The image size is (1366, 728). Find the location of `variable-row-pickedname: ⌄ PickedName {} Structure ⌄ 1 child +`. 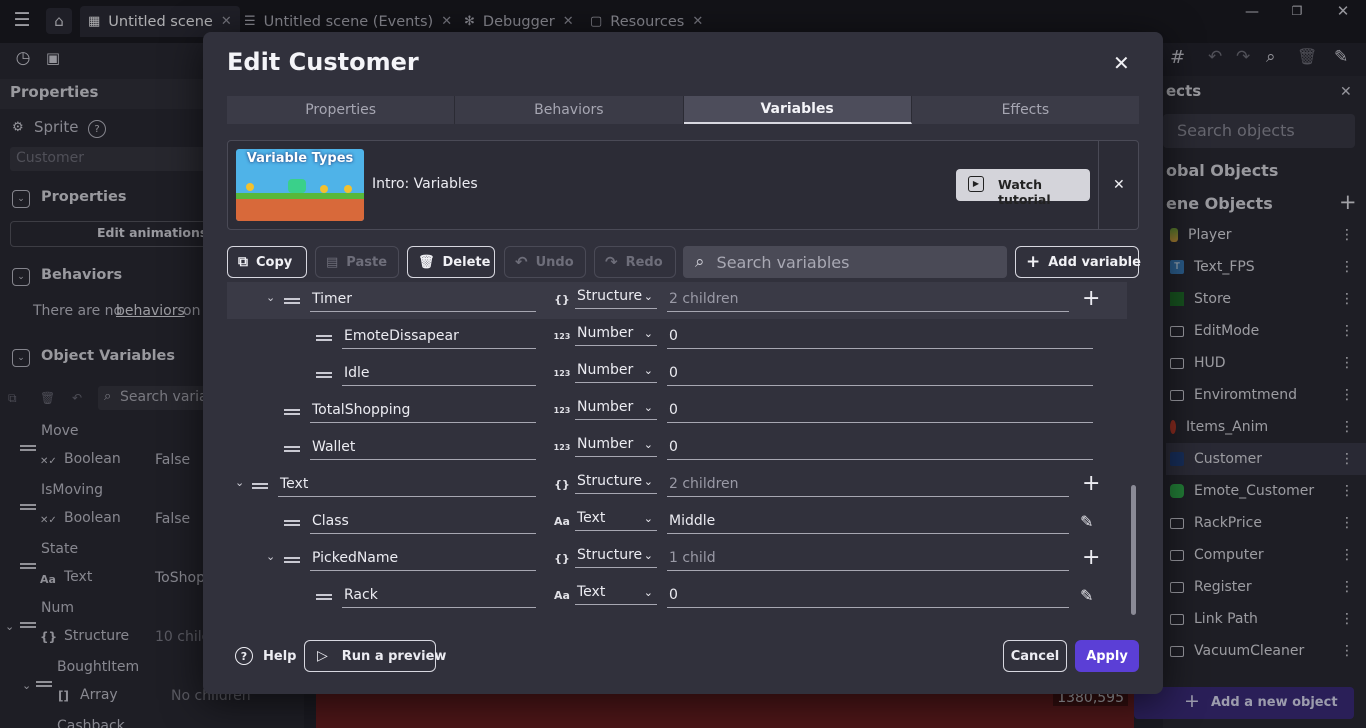

variable-row-pickedname: ⌄ PickedName {} Structure ⌄ 1 child + is located at coordinates (677, 559).